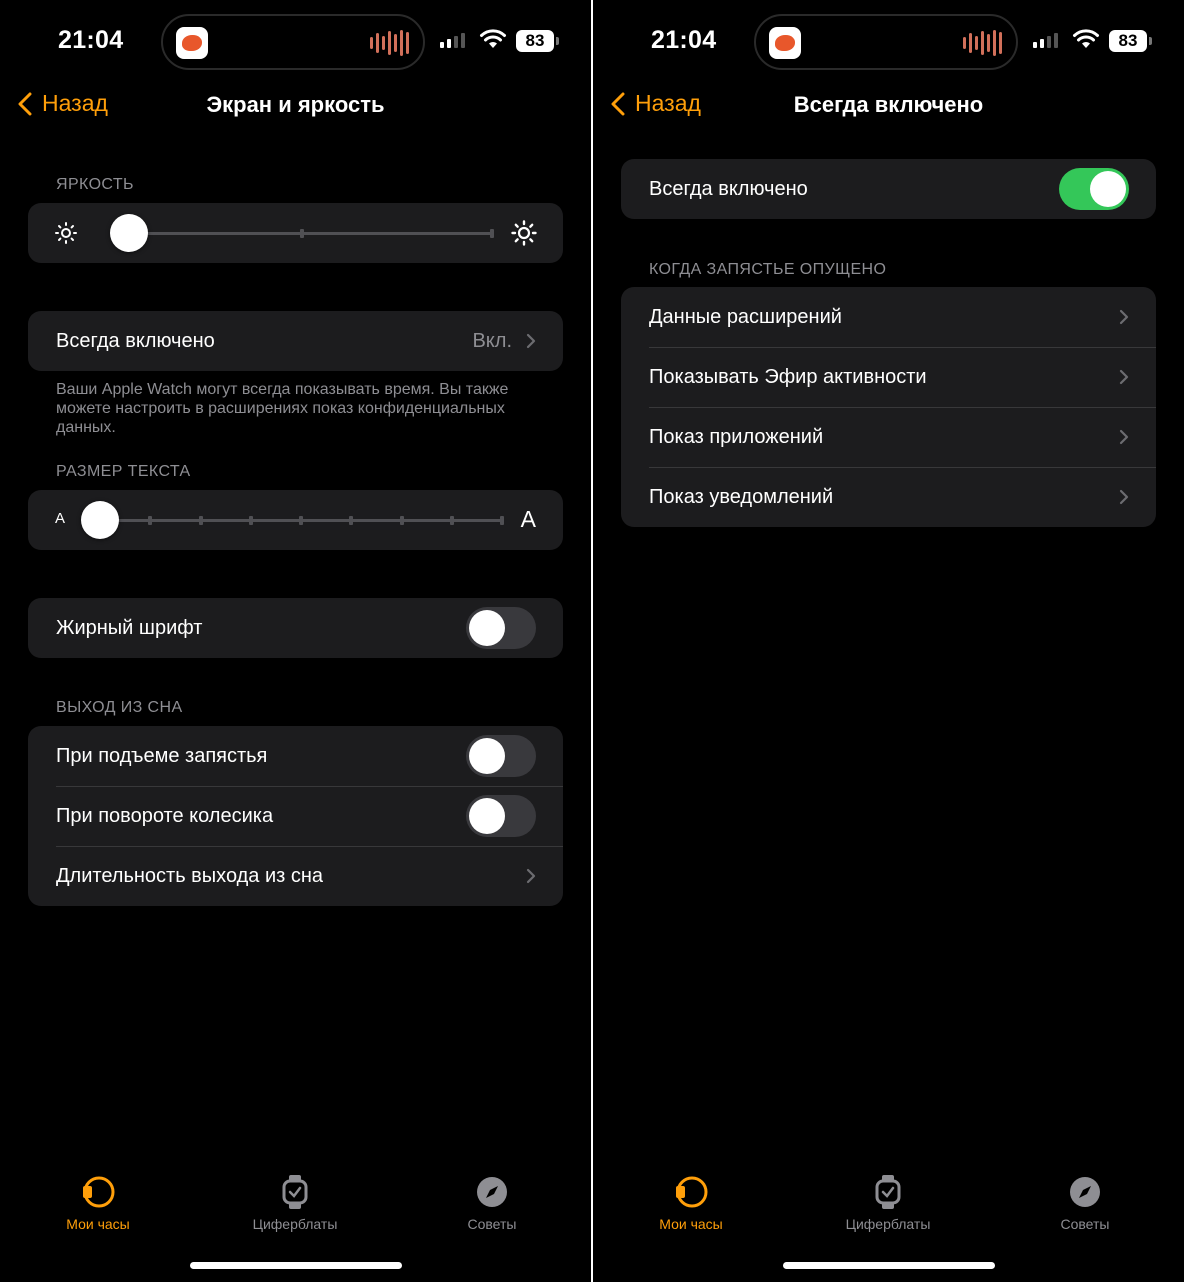 This screenshot has height=1282, width=1184. I want to click on always-on-toggle, so click(1094, 189).